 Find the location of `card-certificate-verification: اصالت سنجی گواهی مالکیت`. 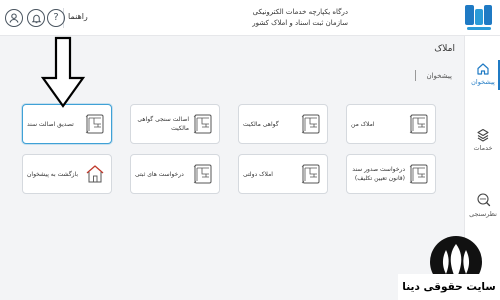

card-certificate-verification: اصالت سنجی گواهی مالکیت is located at coordinates (175, 124).